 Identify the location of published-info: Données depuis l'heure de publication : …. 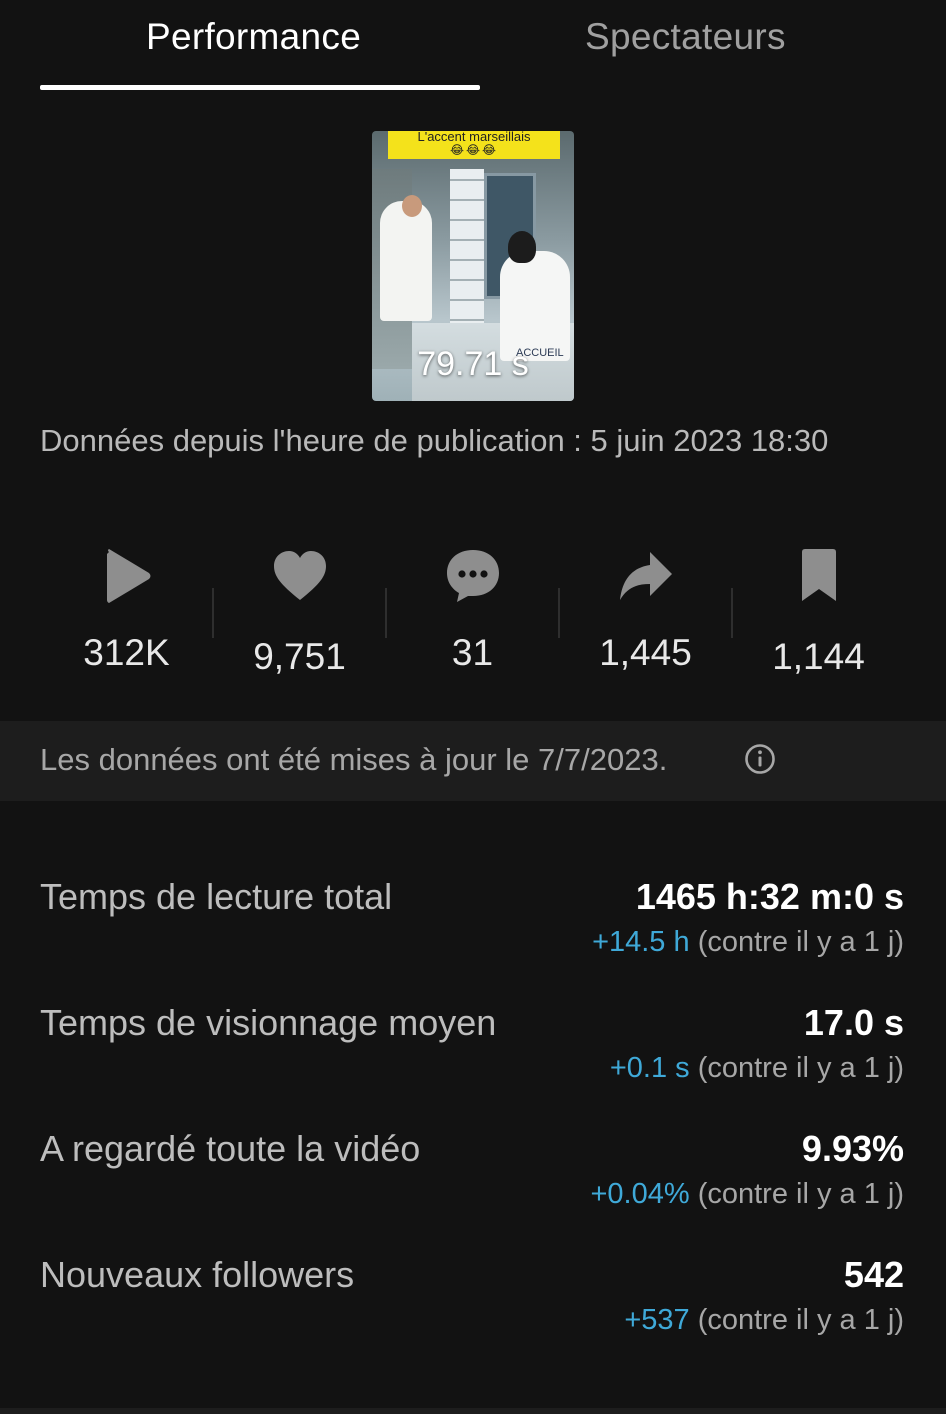
(434, 440).